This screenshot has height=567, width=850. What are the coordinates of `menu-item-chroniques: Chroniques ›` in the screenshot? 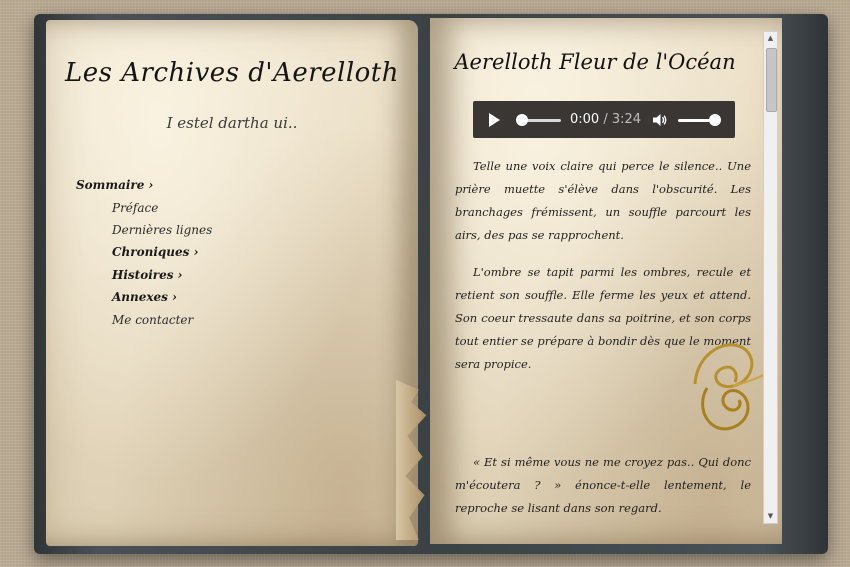 It's located at (155, 252).